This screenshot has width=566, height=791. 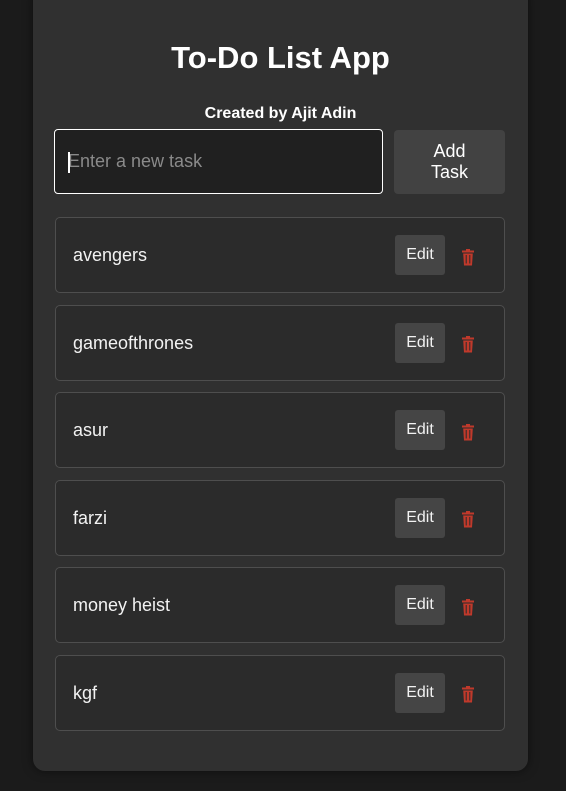 What do you see at coordinates (218, 161) in the screenshot?
I see `new-task-input` at bounding box center [218, 161].